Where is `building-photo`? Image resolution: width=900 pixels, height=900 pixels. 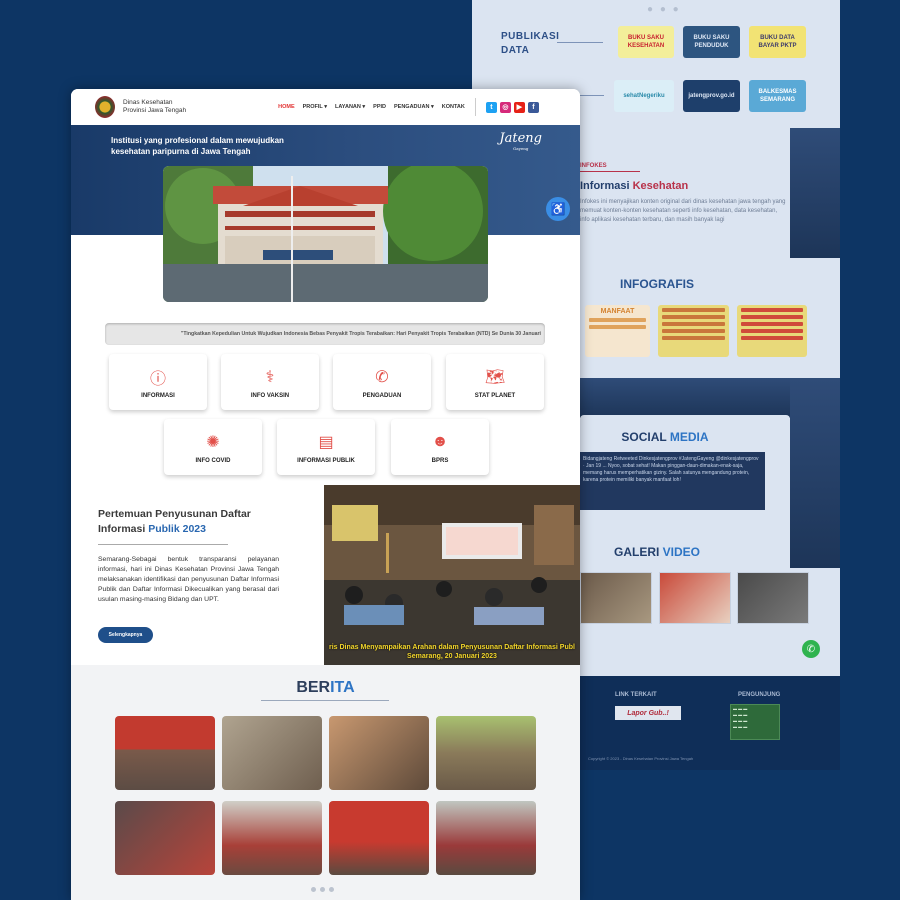
building-photo is located at coordinates (325, 234).